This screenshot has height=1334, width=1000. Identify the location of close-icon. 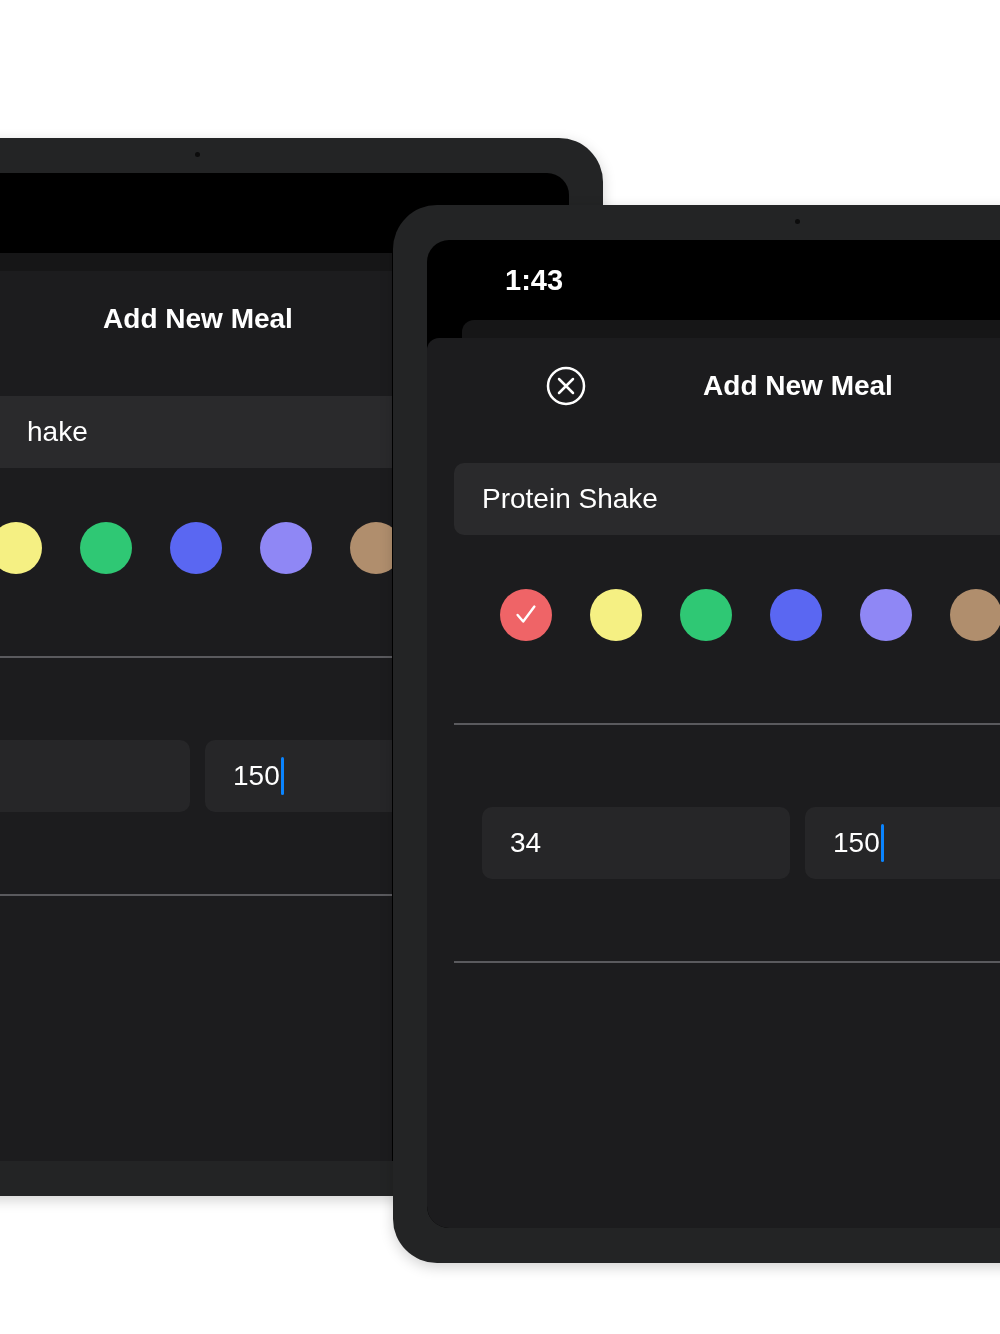
(566, 386).